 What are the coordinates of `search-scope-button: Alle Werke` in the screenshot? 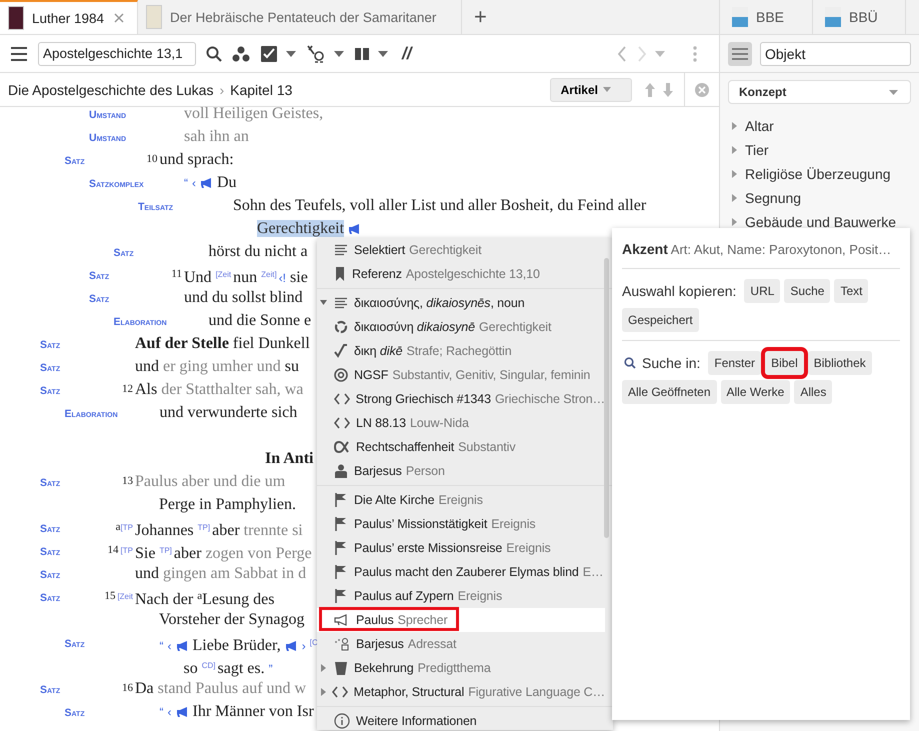 It's located at (755, 392).